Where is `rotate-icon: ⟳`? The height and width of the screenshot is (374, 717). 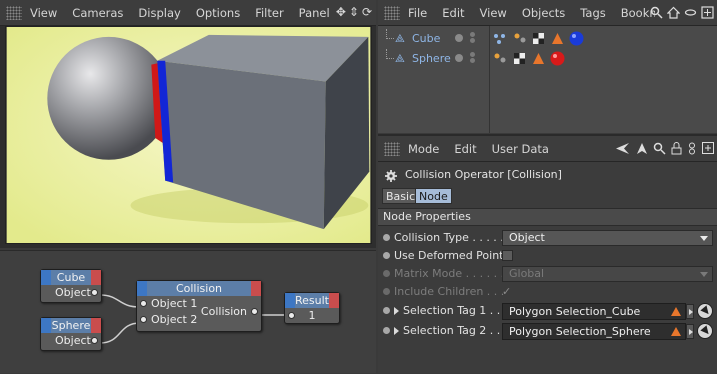 rotate-icon: ⟳ is located at coordinates (367, 12).